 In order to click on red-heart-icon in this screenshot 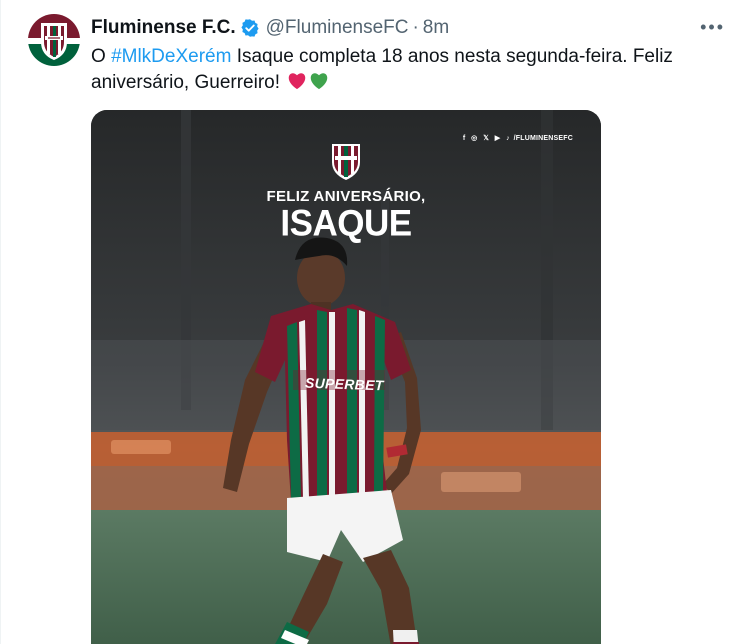, I will do `click(297, 81)`.